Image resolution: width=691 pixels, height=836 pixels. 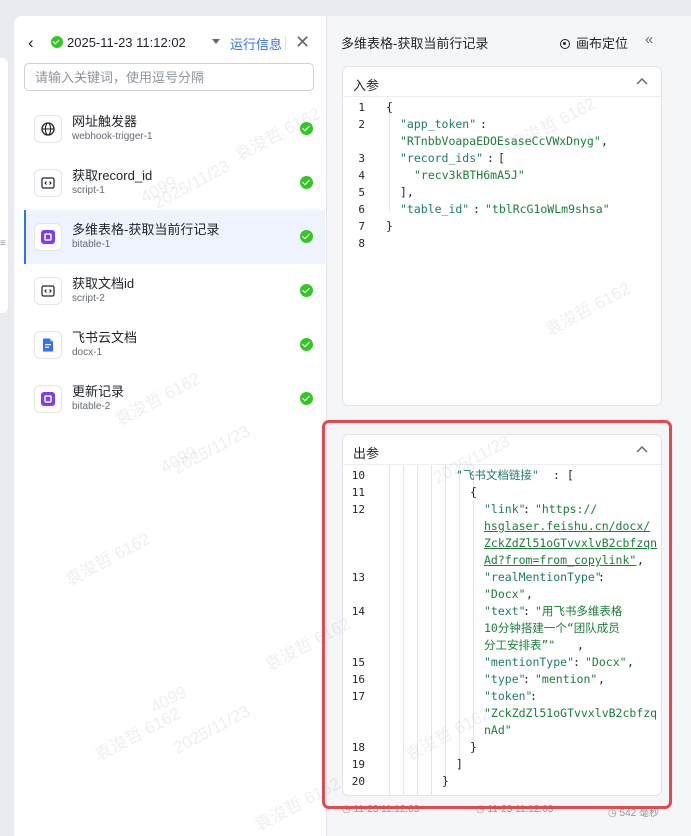 I want to click on node-item-script-2: 获取文档id script-2, so click(x=174, y=291).